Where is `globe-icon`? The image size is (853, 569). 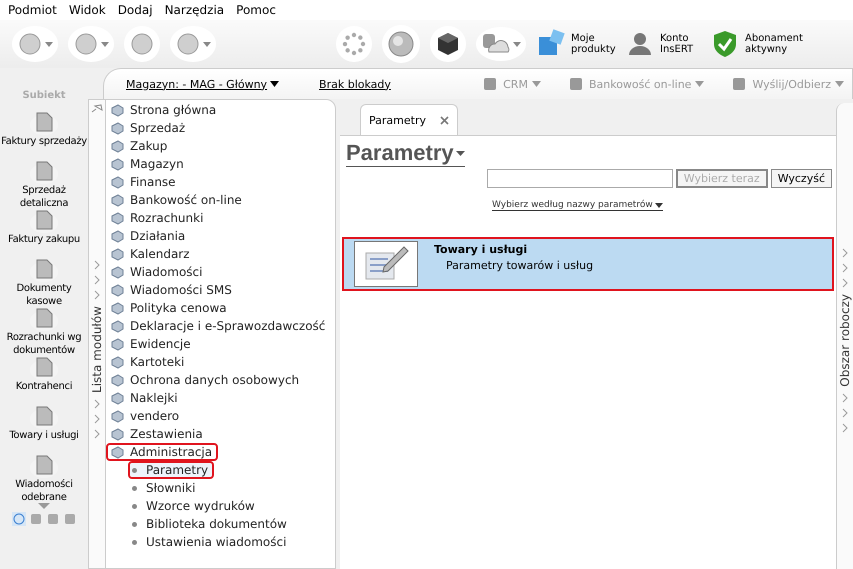 globe-icon is located at coordinates (401, 44).